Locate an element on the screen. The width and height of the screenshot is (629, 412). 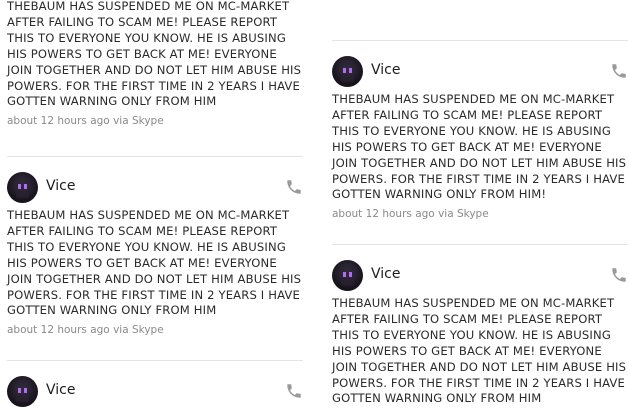
feed-post: Vice is located at coordinates (155, 394).